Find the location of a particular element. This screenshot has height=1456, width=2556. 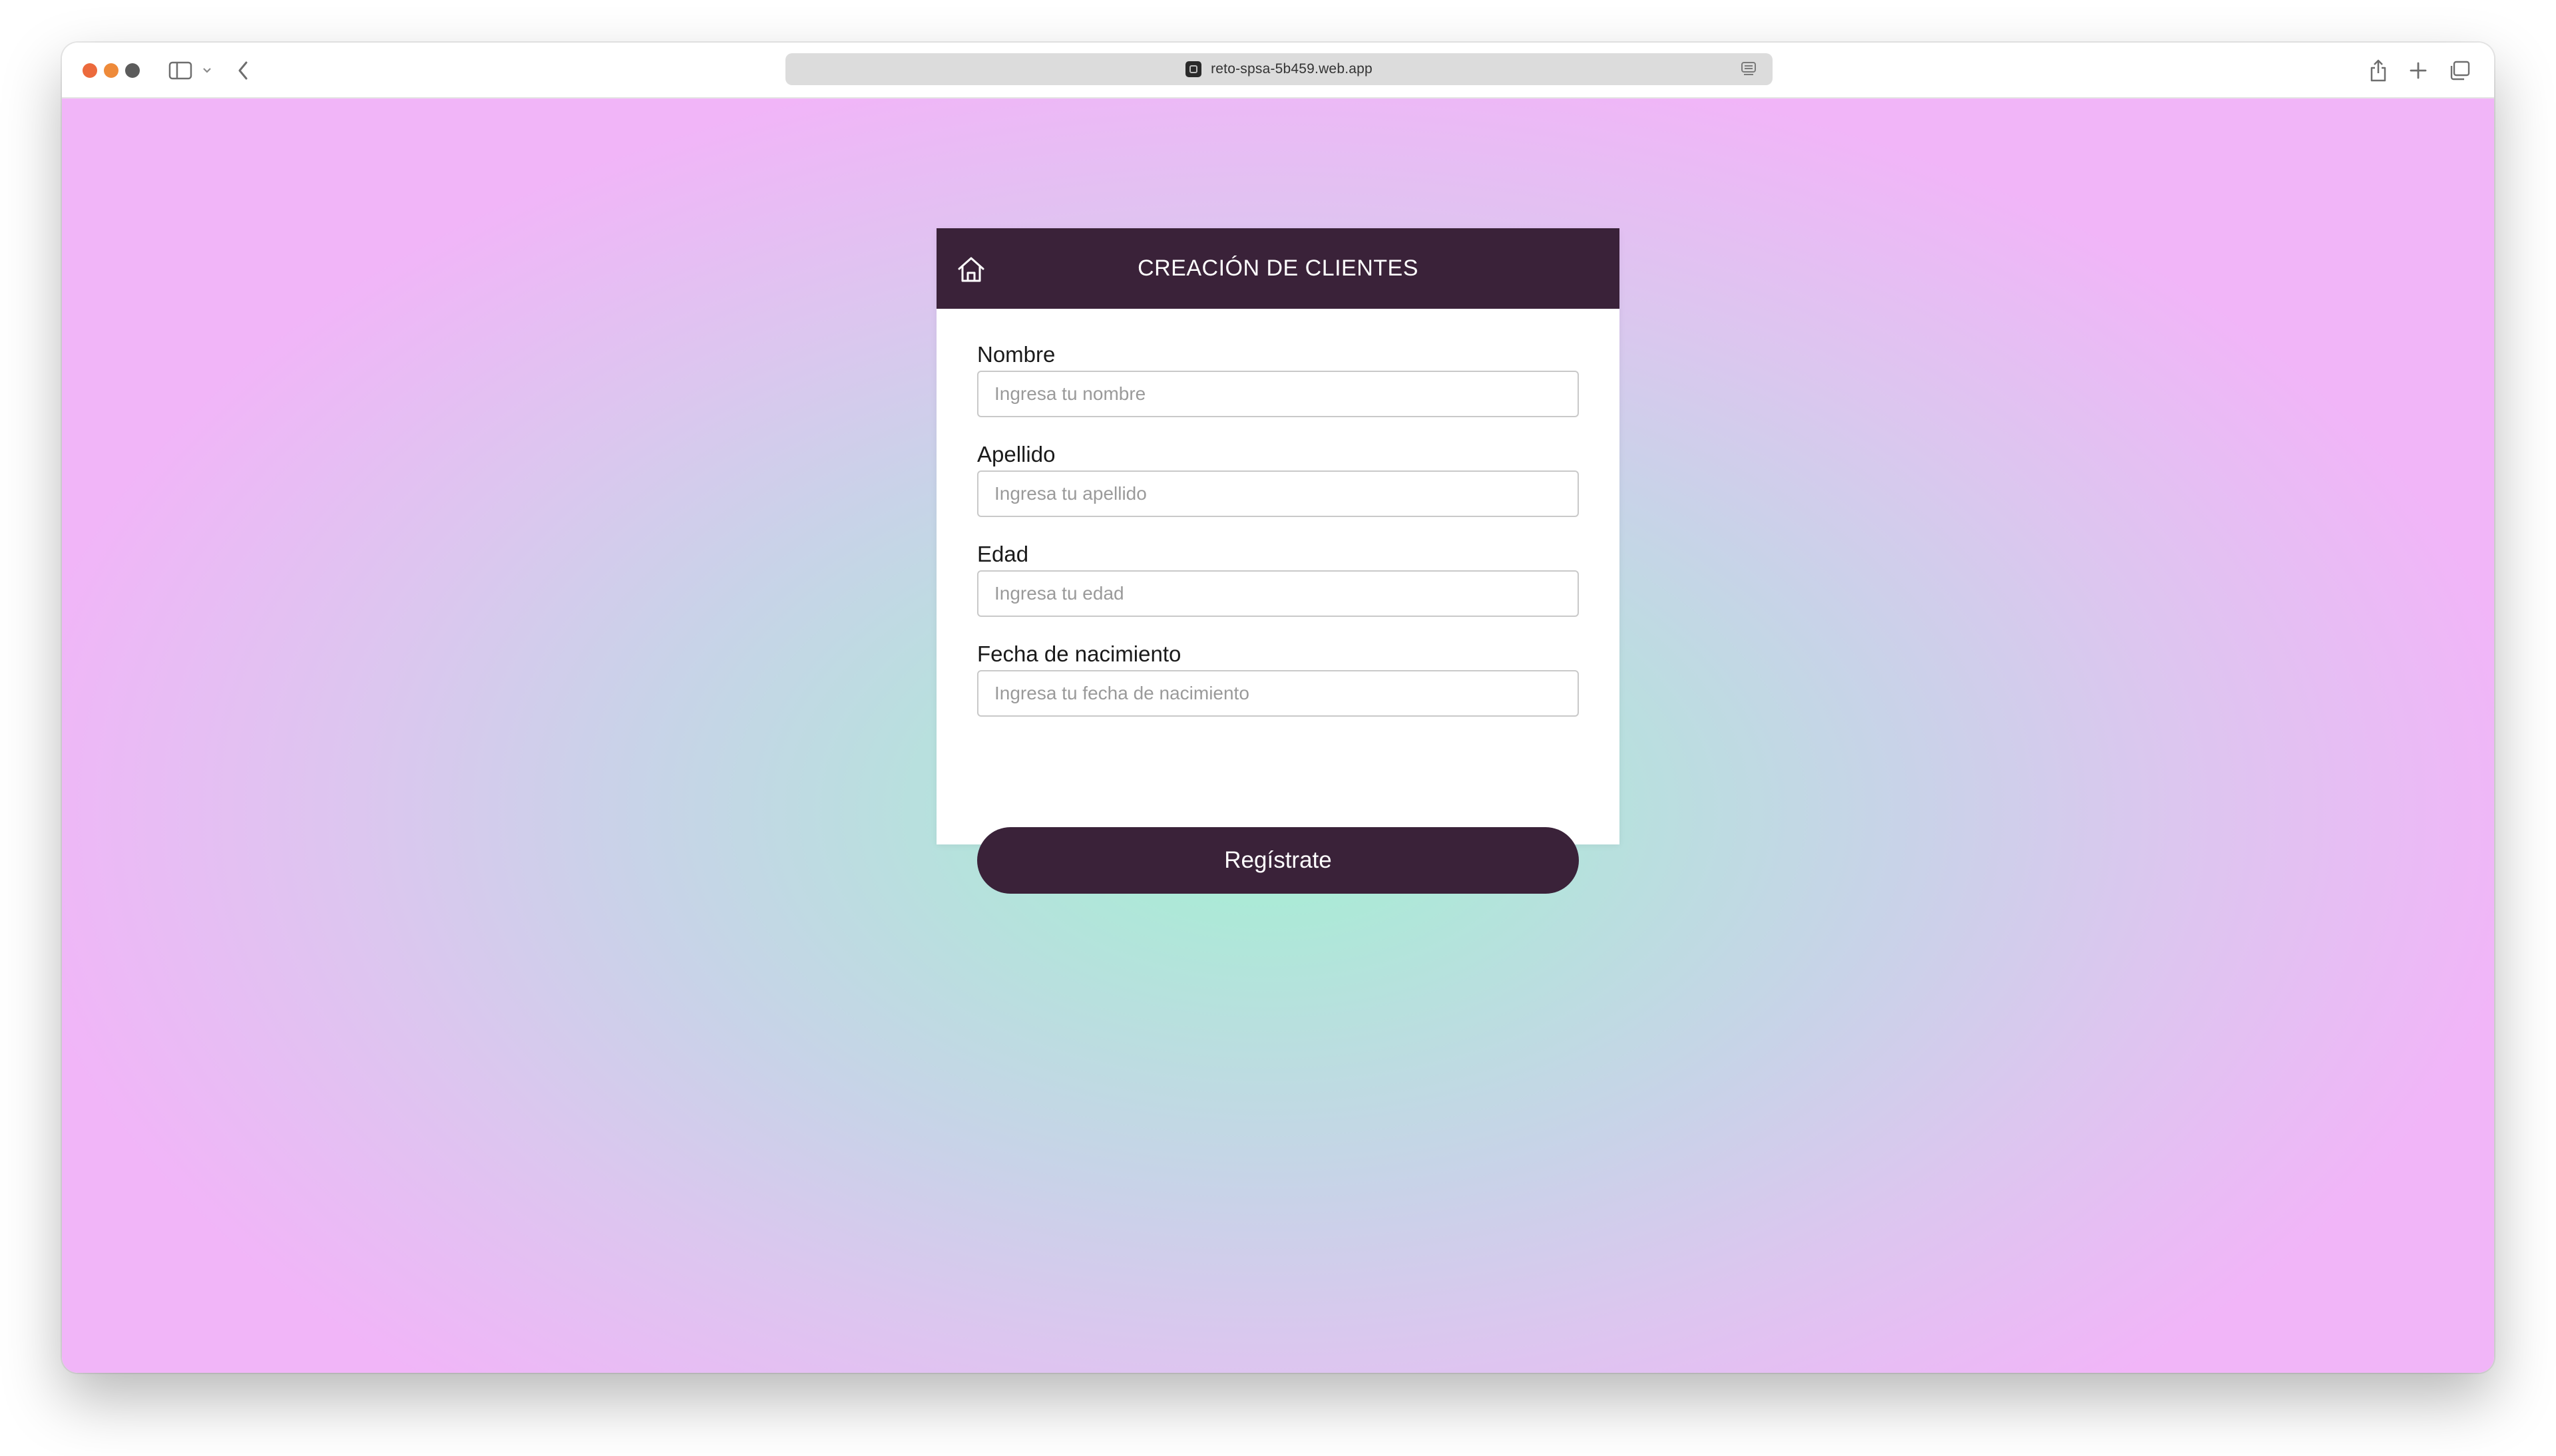

apellido-label: Apellido is located at coordinates (1016, 454).